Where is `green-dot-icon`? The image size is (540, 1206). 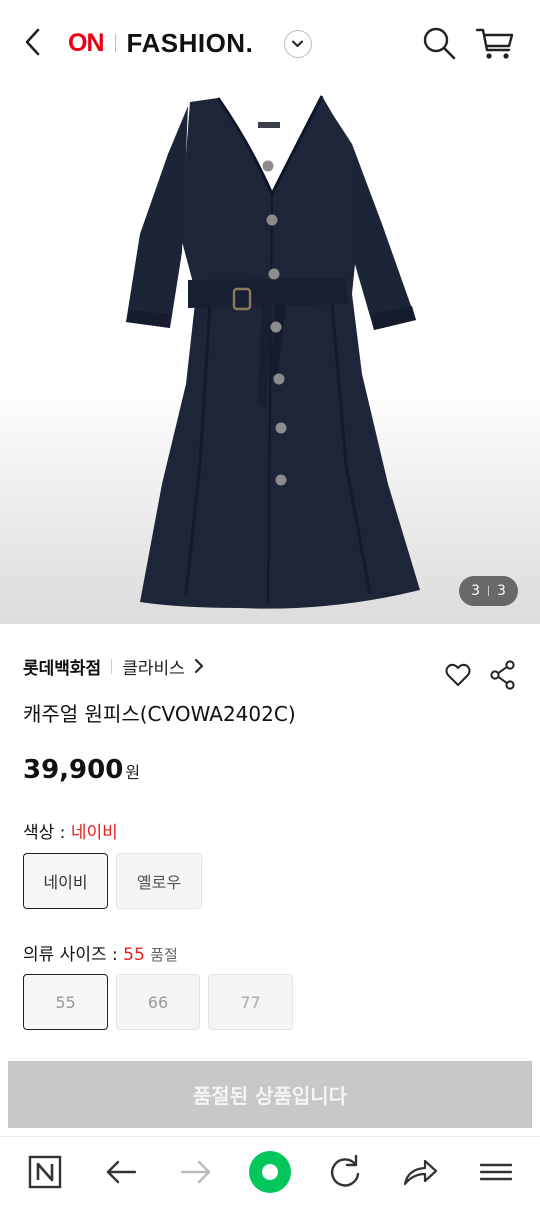 green-dot-icon is located at coordinates (270, 1172).